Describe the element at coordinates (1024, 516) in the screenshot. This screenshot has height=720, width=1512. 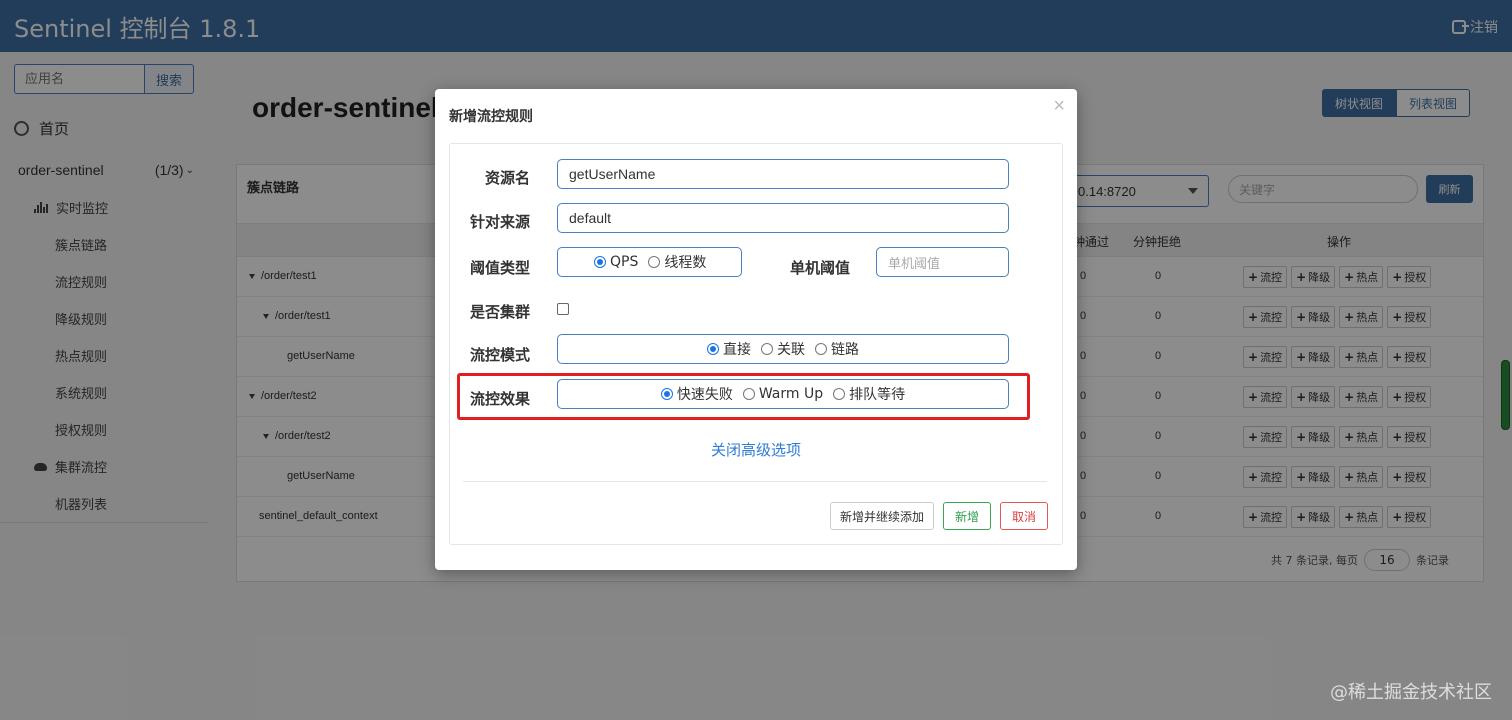
I see `cancel-button: 取消` at that location.